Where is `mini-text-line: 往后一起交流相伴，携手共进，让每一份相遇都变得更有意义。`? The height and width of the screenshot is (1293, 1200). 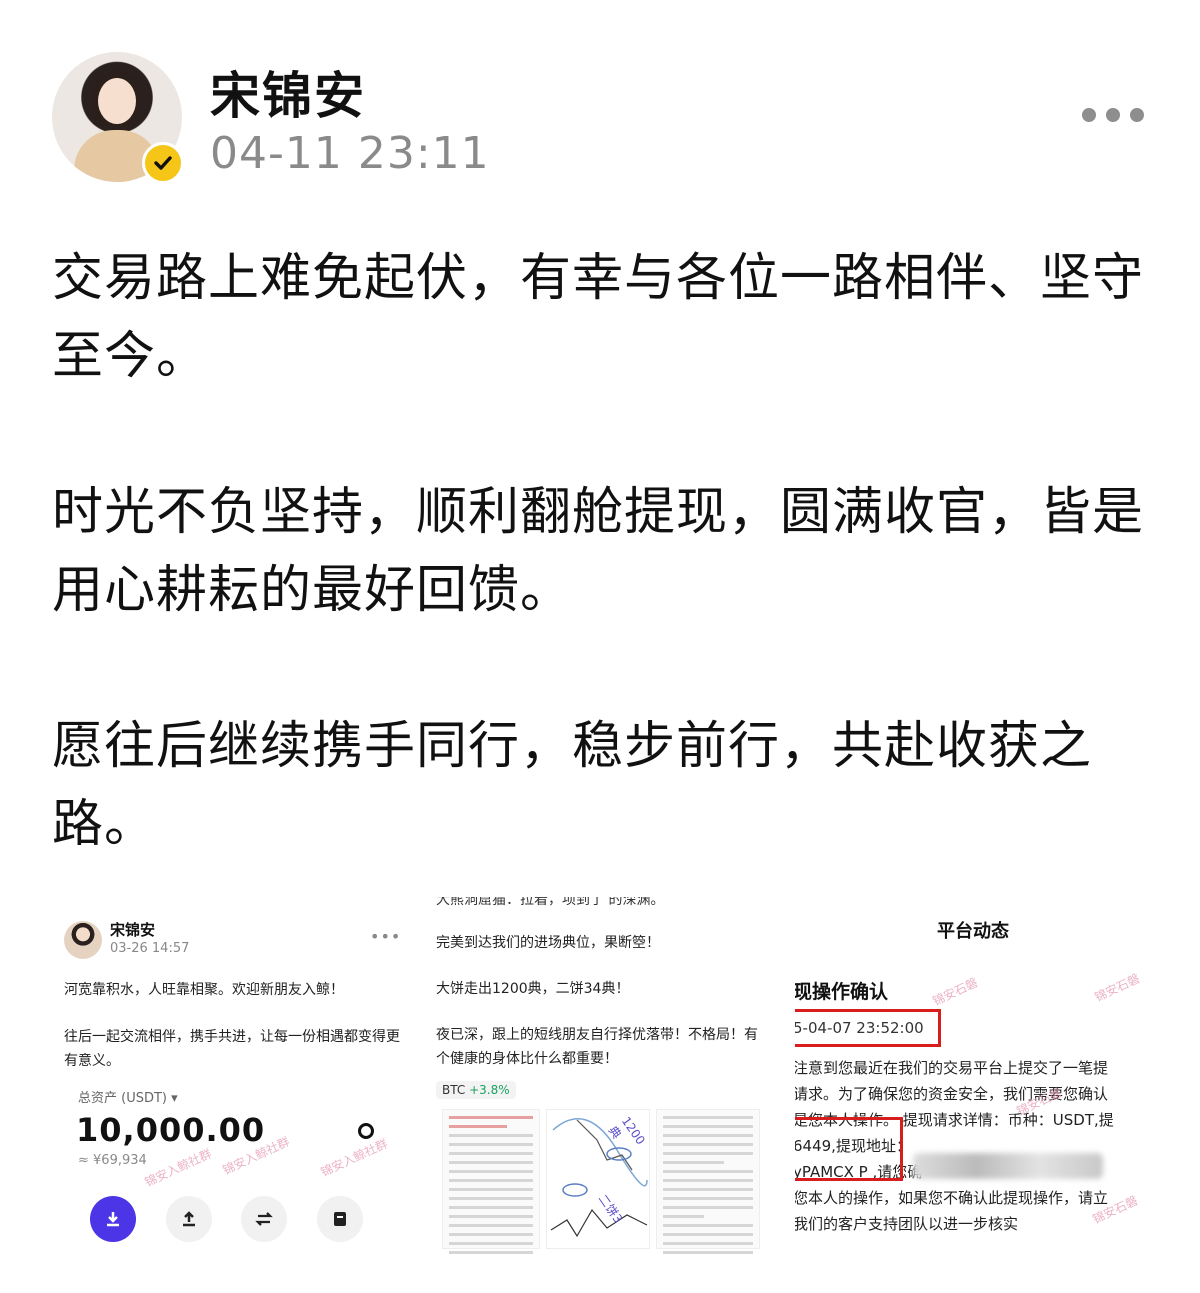
mini-text-line: 往后一起交流相伴，携手共进，让每一份相遇都变得更有意义。 is located at coordinates (232, 1049).